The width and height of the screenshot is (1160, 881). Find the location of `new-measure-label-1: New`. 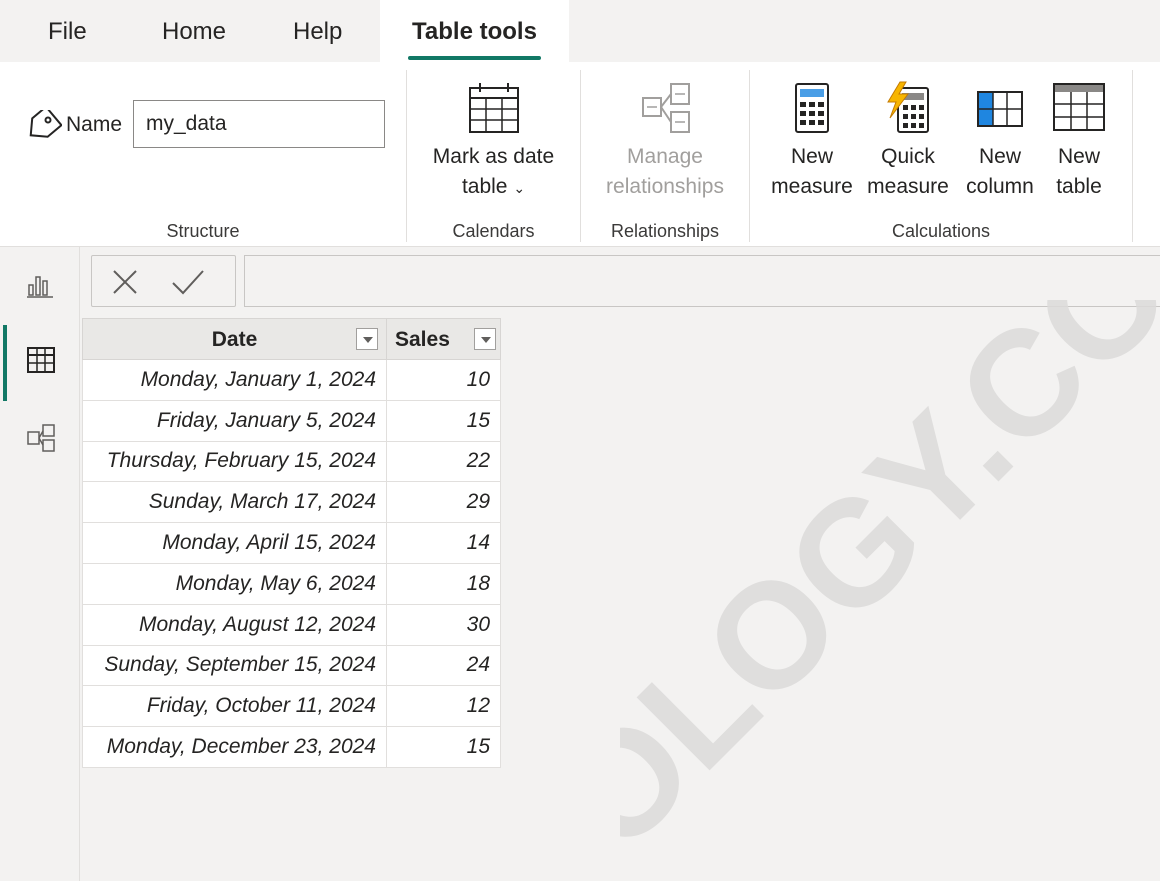

new-measure-label-1: New is located at coordinates (811, 156).